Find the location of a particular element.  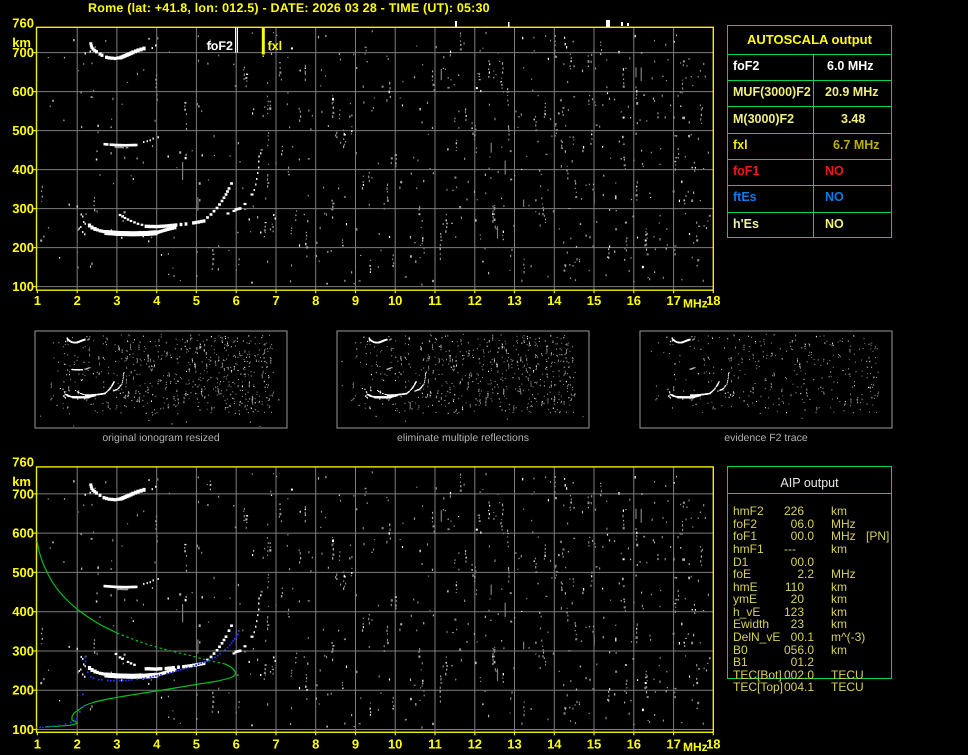

svg-text: eliminate multiple reflections is located at coordinates (463, 438).